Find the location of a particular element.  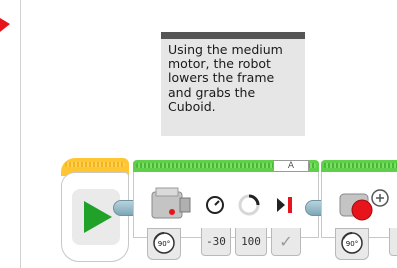

parameter-row: 90° -30 100 ✓ is located at coordinates (226, 243).